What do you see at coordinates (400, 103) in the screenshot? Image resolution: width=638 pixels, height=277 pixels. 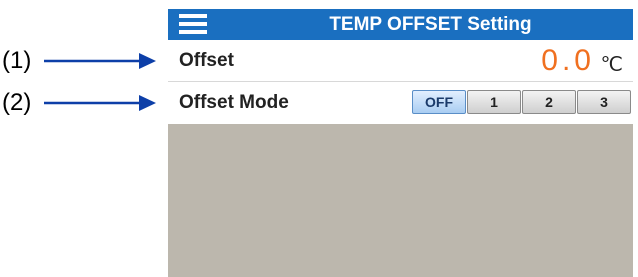 I see `offset-mode-row: Offset Mode OFF 1 2 3` at bounding box center [400, 103].